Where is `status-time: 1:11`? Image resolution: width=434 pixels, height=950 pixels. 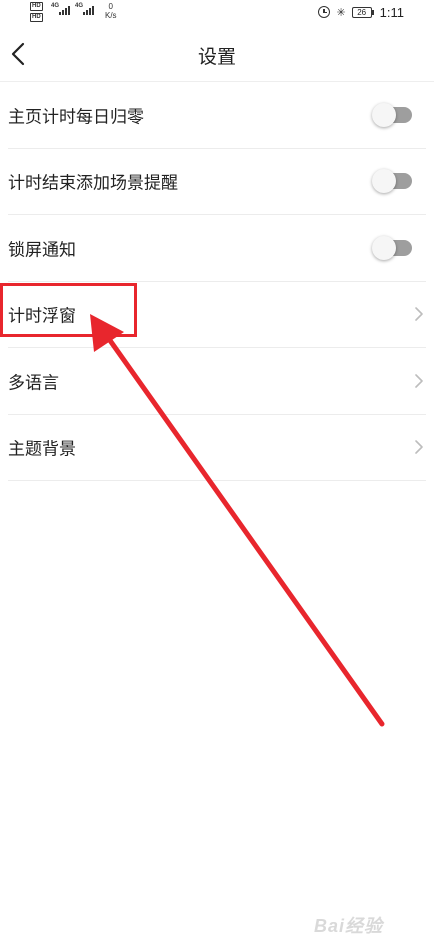 status-time: 1:11 is located at coordinates (391, 12).